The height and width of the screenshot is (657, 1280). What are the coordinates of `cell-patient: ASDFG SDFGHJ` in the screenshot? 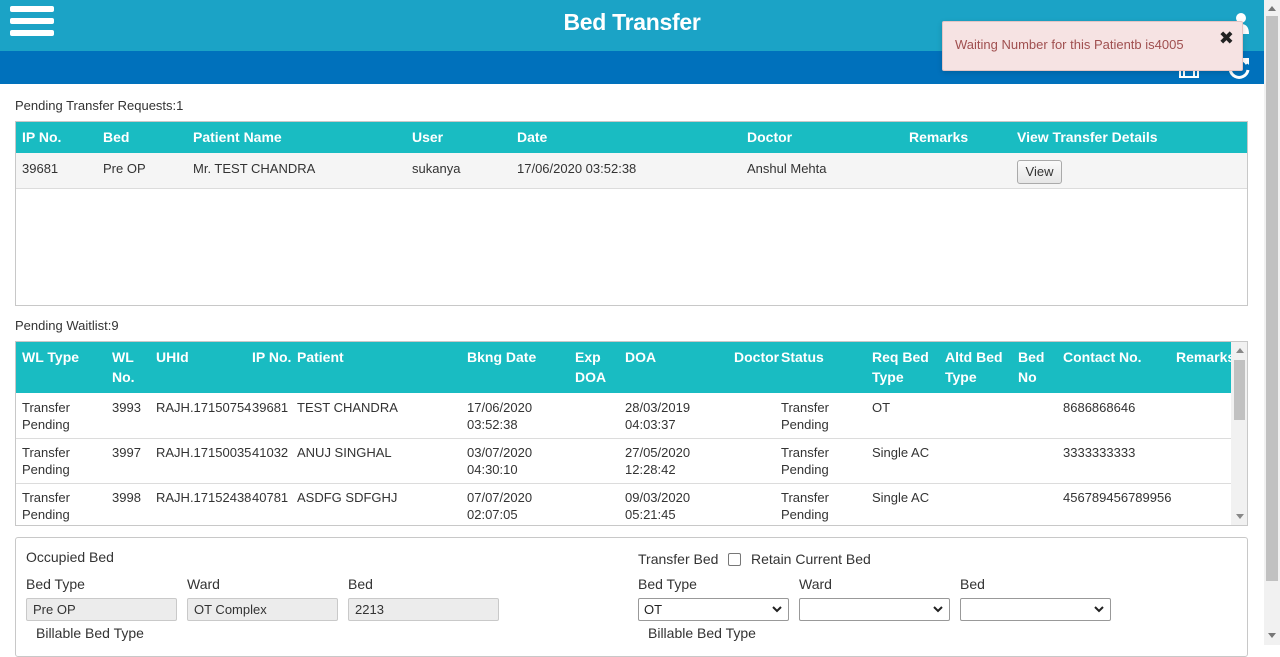 It's located at (347, 497).